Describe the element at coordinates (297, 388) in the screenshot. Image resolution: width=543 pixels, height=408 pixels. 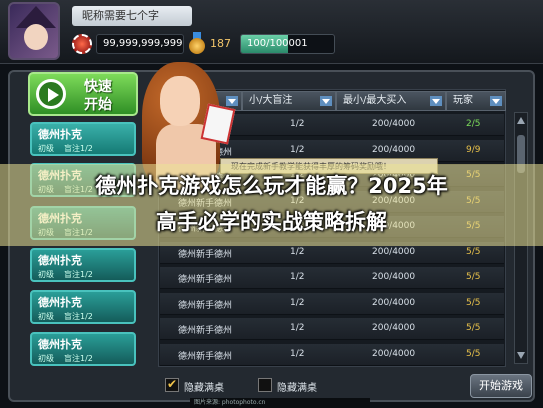
I see `hide-empty-label: 隐藏满桌` at that location.